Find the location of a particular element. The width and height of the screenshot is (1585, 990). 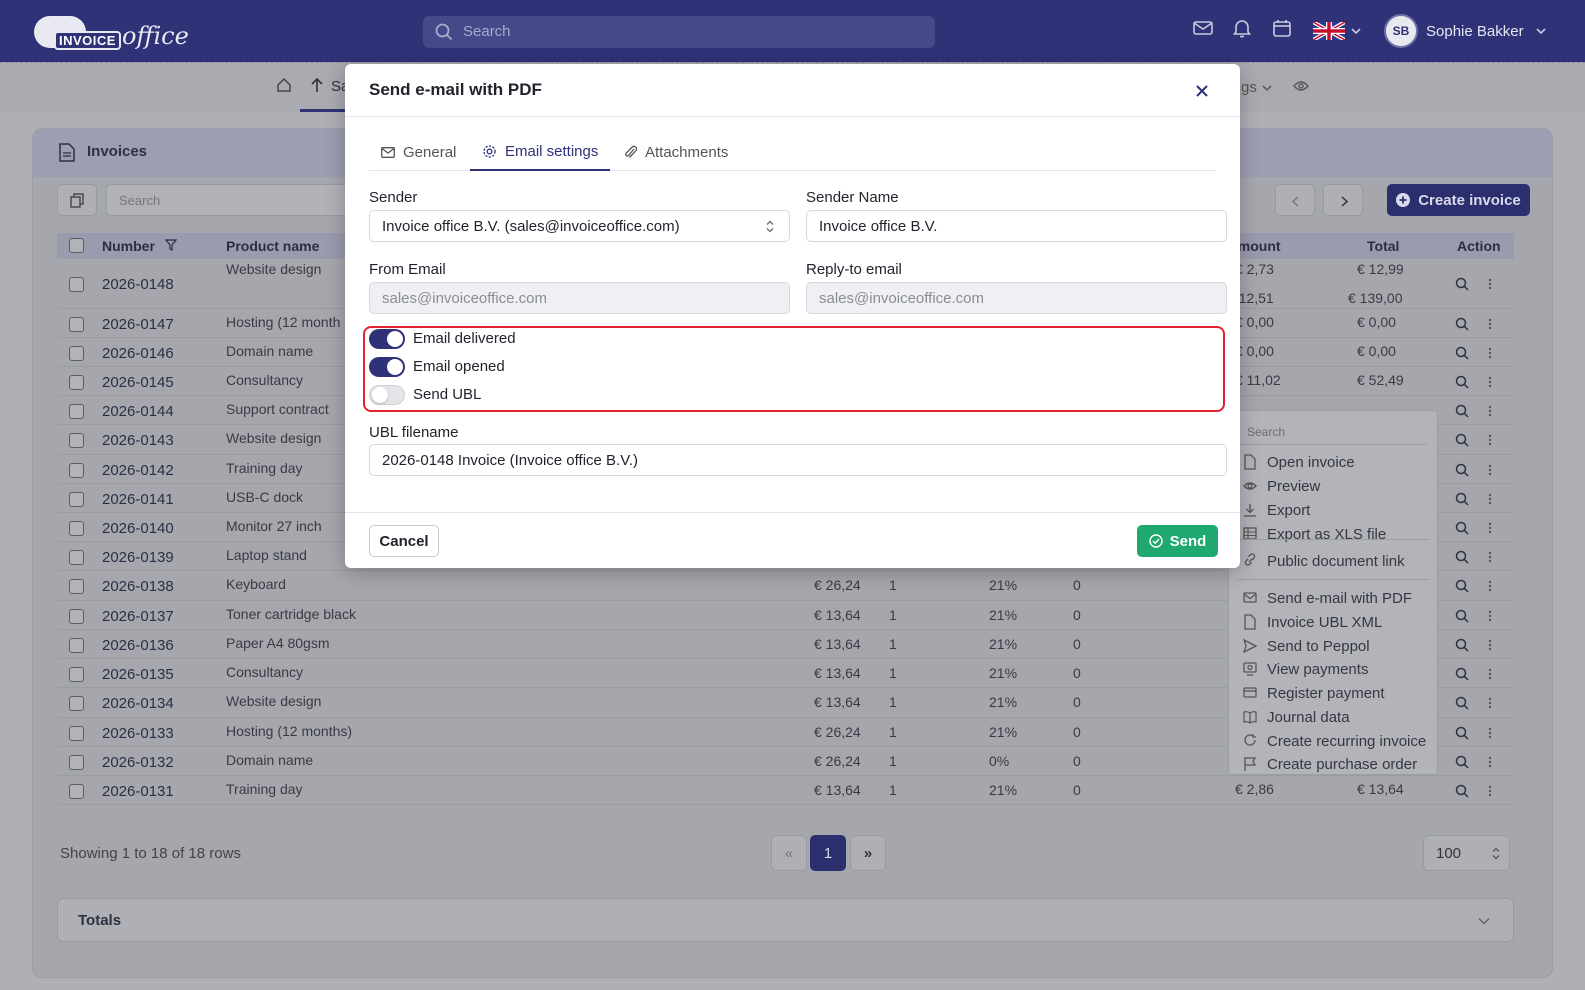

header-number: Number is located at coordinates (128, 246).